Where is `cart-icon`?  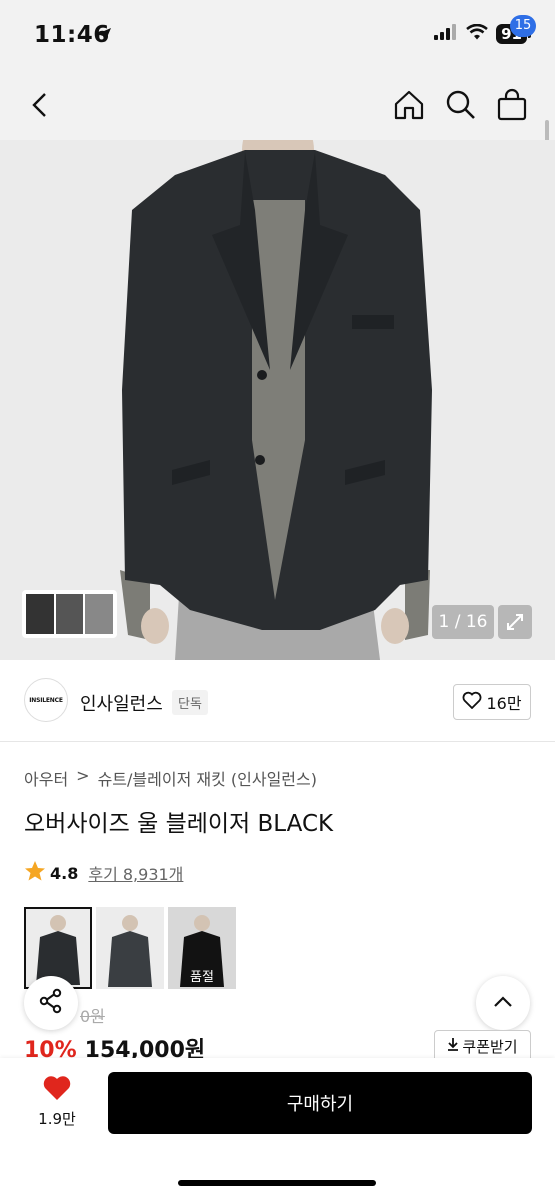 cart-icon is located at coordinates (512, 107).